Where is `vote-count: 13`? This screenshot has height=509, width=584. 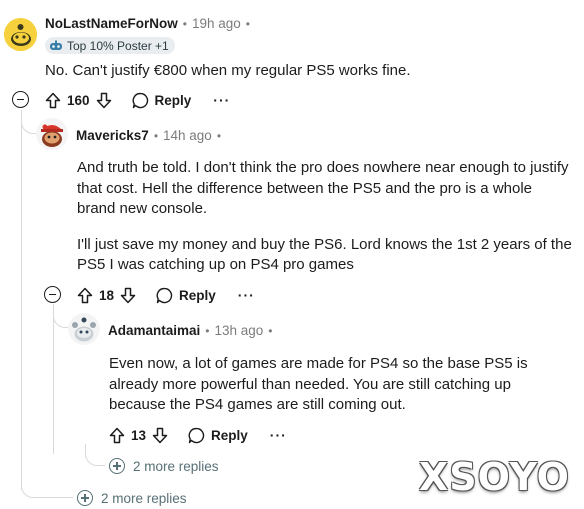
vote-count: 13 is located at coordinates (139, 435).